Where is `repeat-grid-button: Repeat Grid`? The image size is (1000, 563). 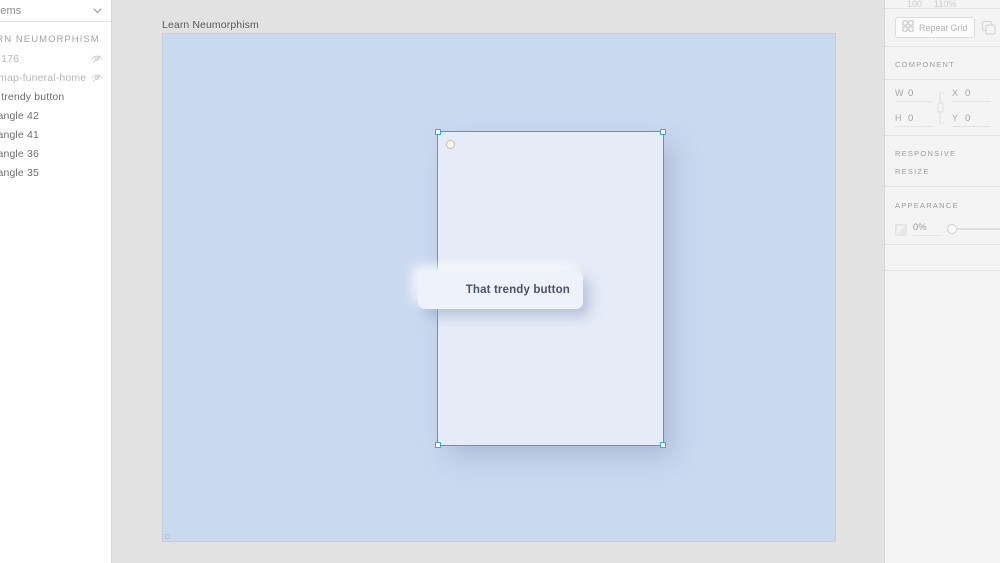 repeat-grid-button: Repeat Grid is located at coordinates (935, 27).